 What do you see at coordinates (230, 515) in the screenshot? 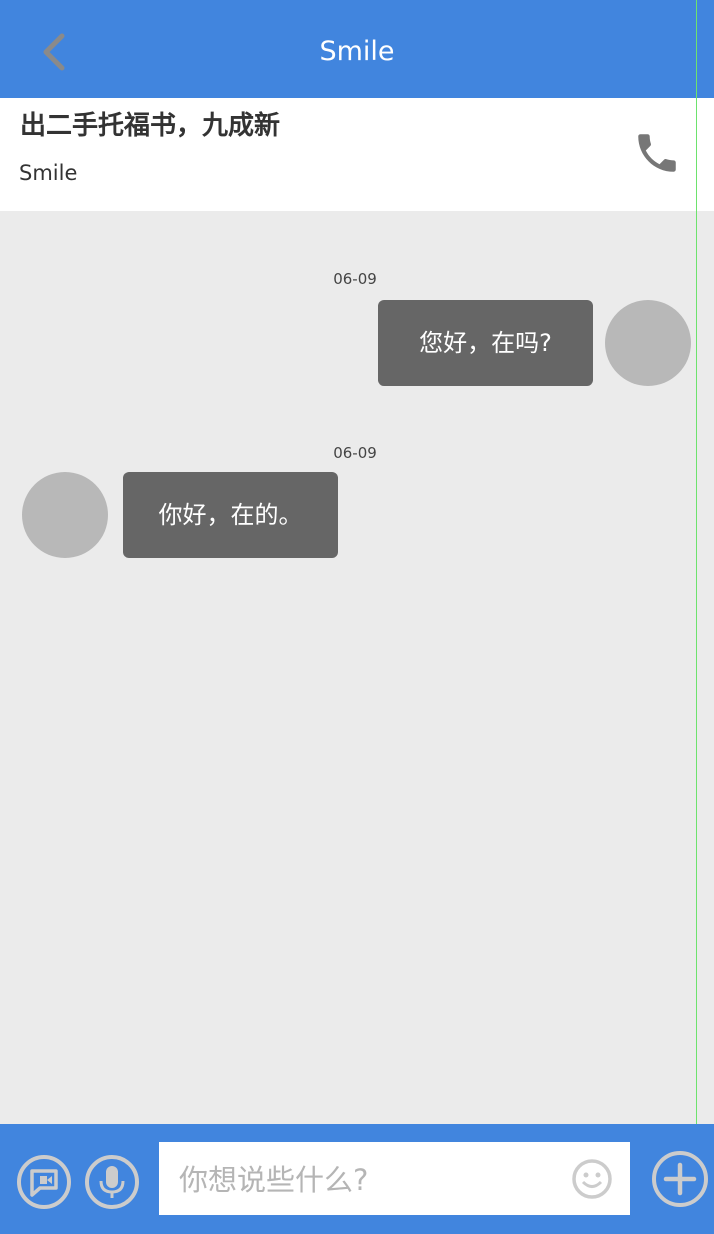
I see `incoming-message-bubble: 你好，在的。` at bounding box center [230, 515].